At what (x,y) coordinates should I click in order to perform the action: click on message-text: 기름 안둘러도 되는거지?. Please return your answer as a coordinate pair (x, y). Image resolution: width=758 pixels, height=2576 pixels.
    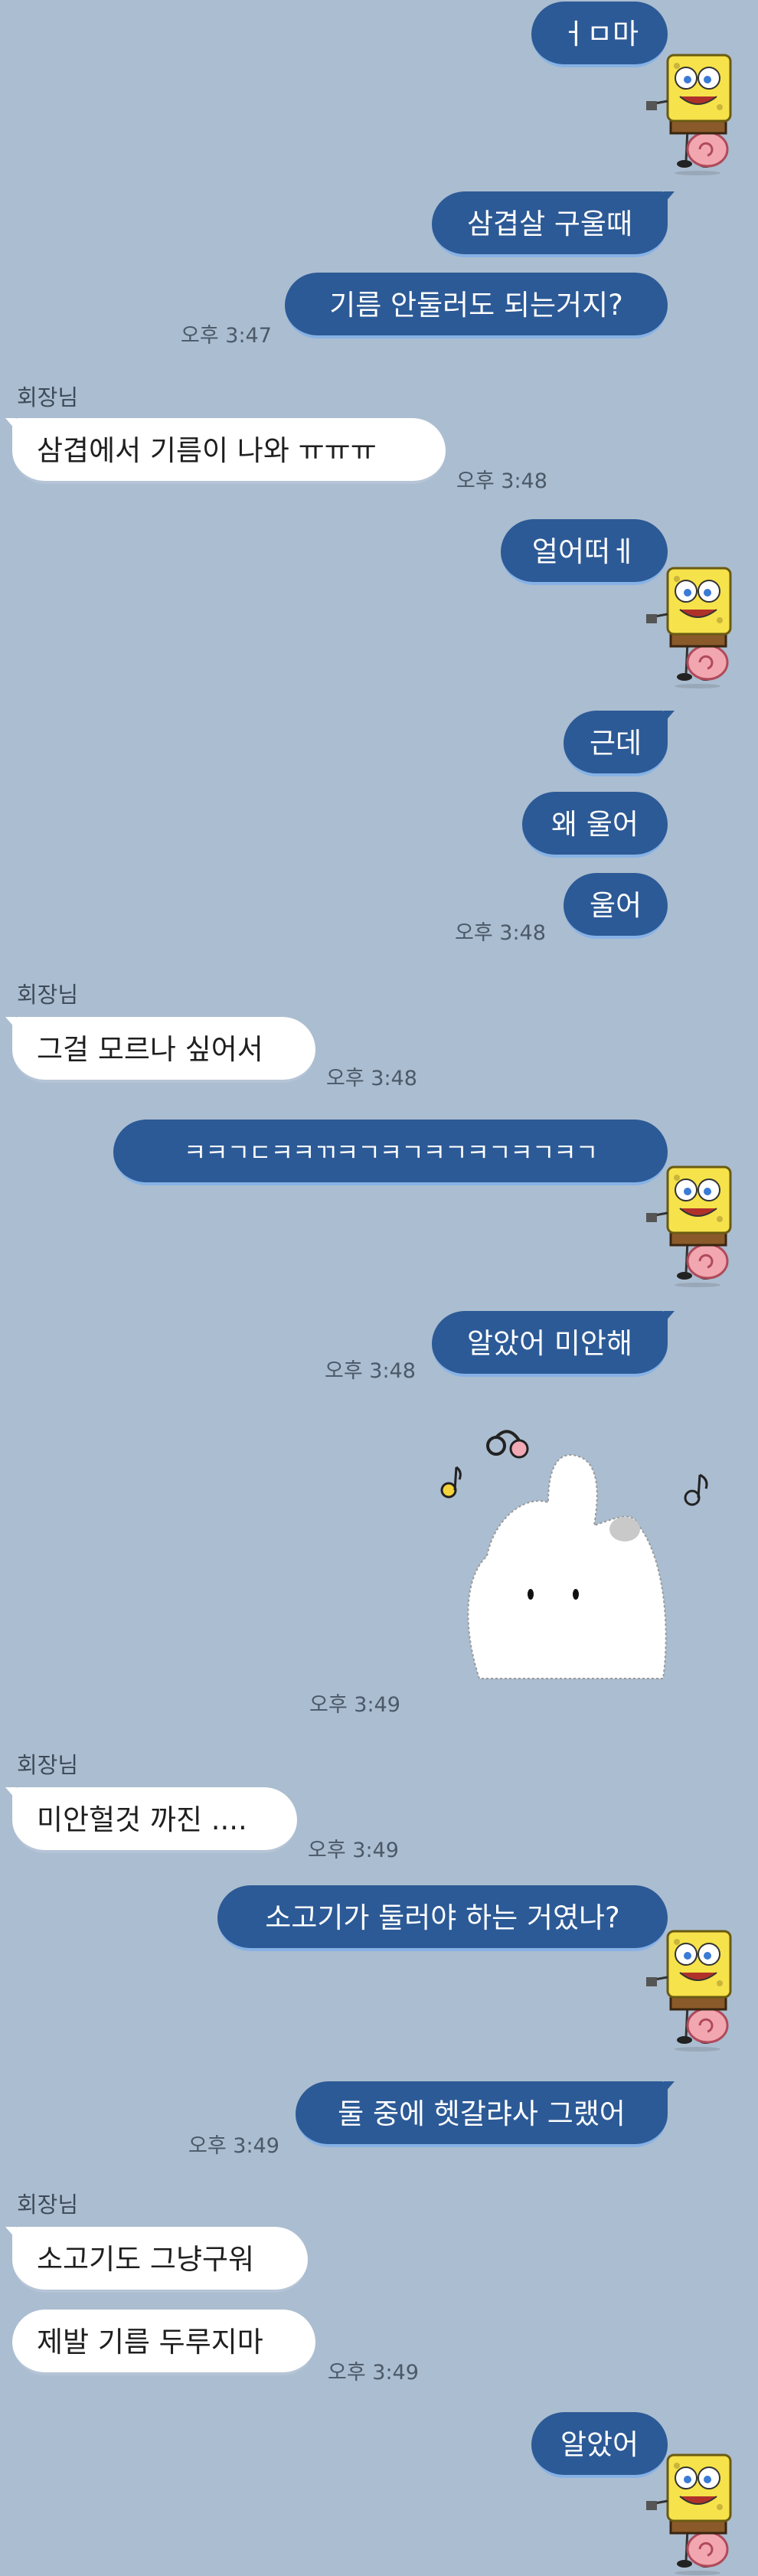
    Looking at the image, I should click on (476, 305).